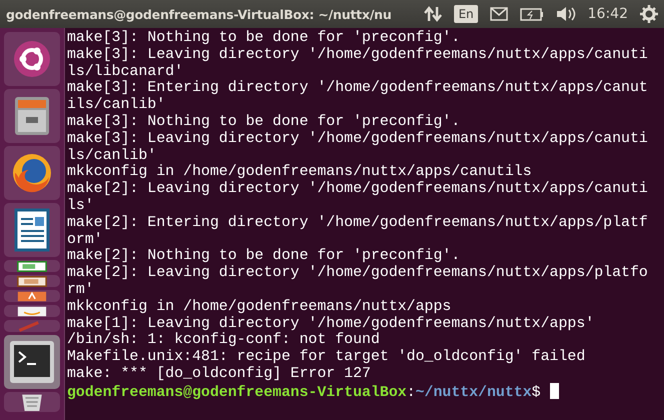  What do you see at coordinates (532, 14) in the screenshot?
I see `battery-icon` at bounding box center [532, 14].